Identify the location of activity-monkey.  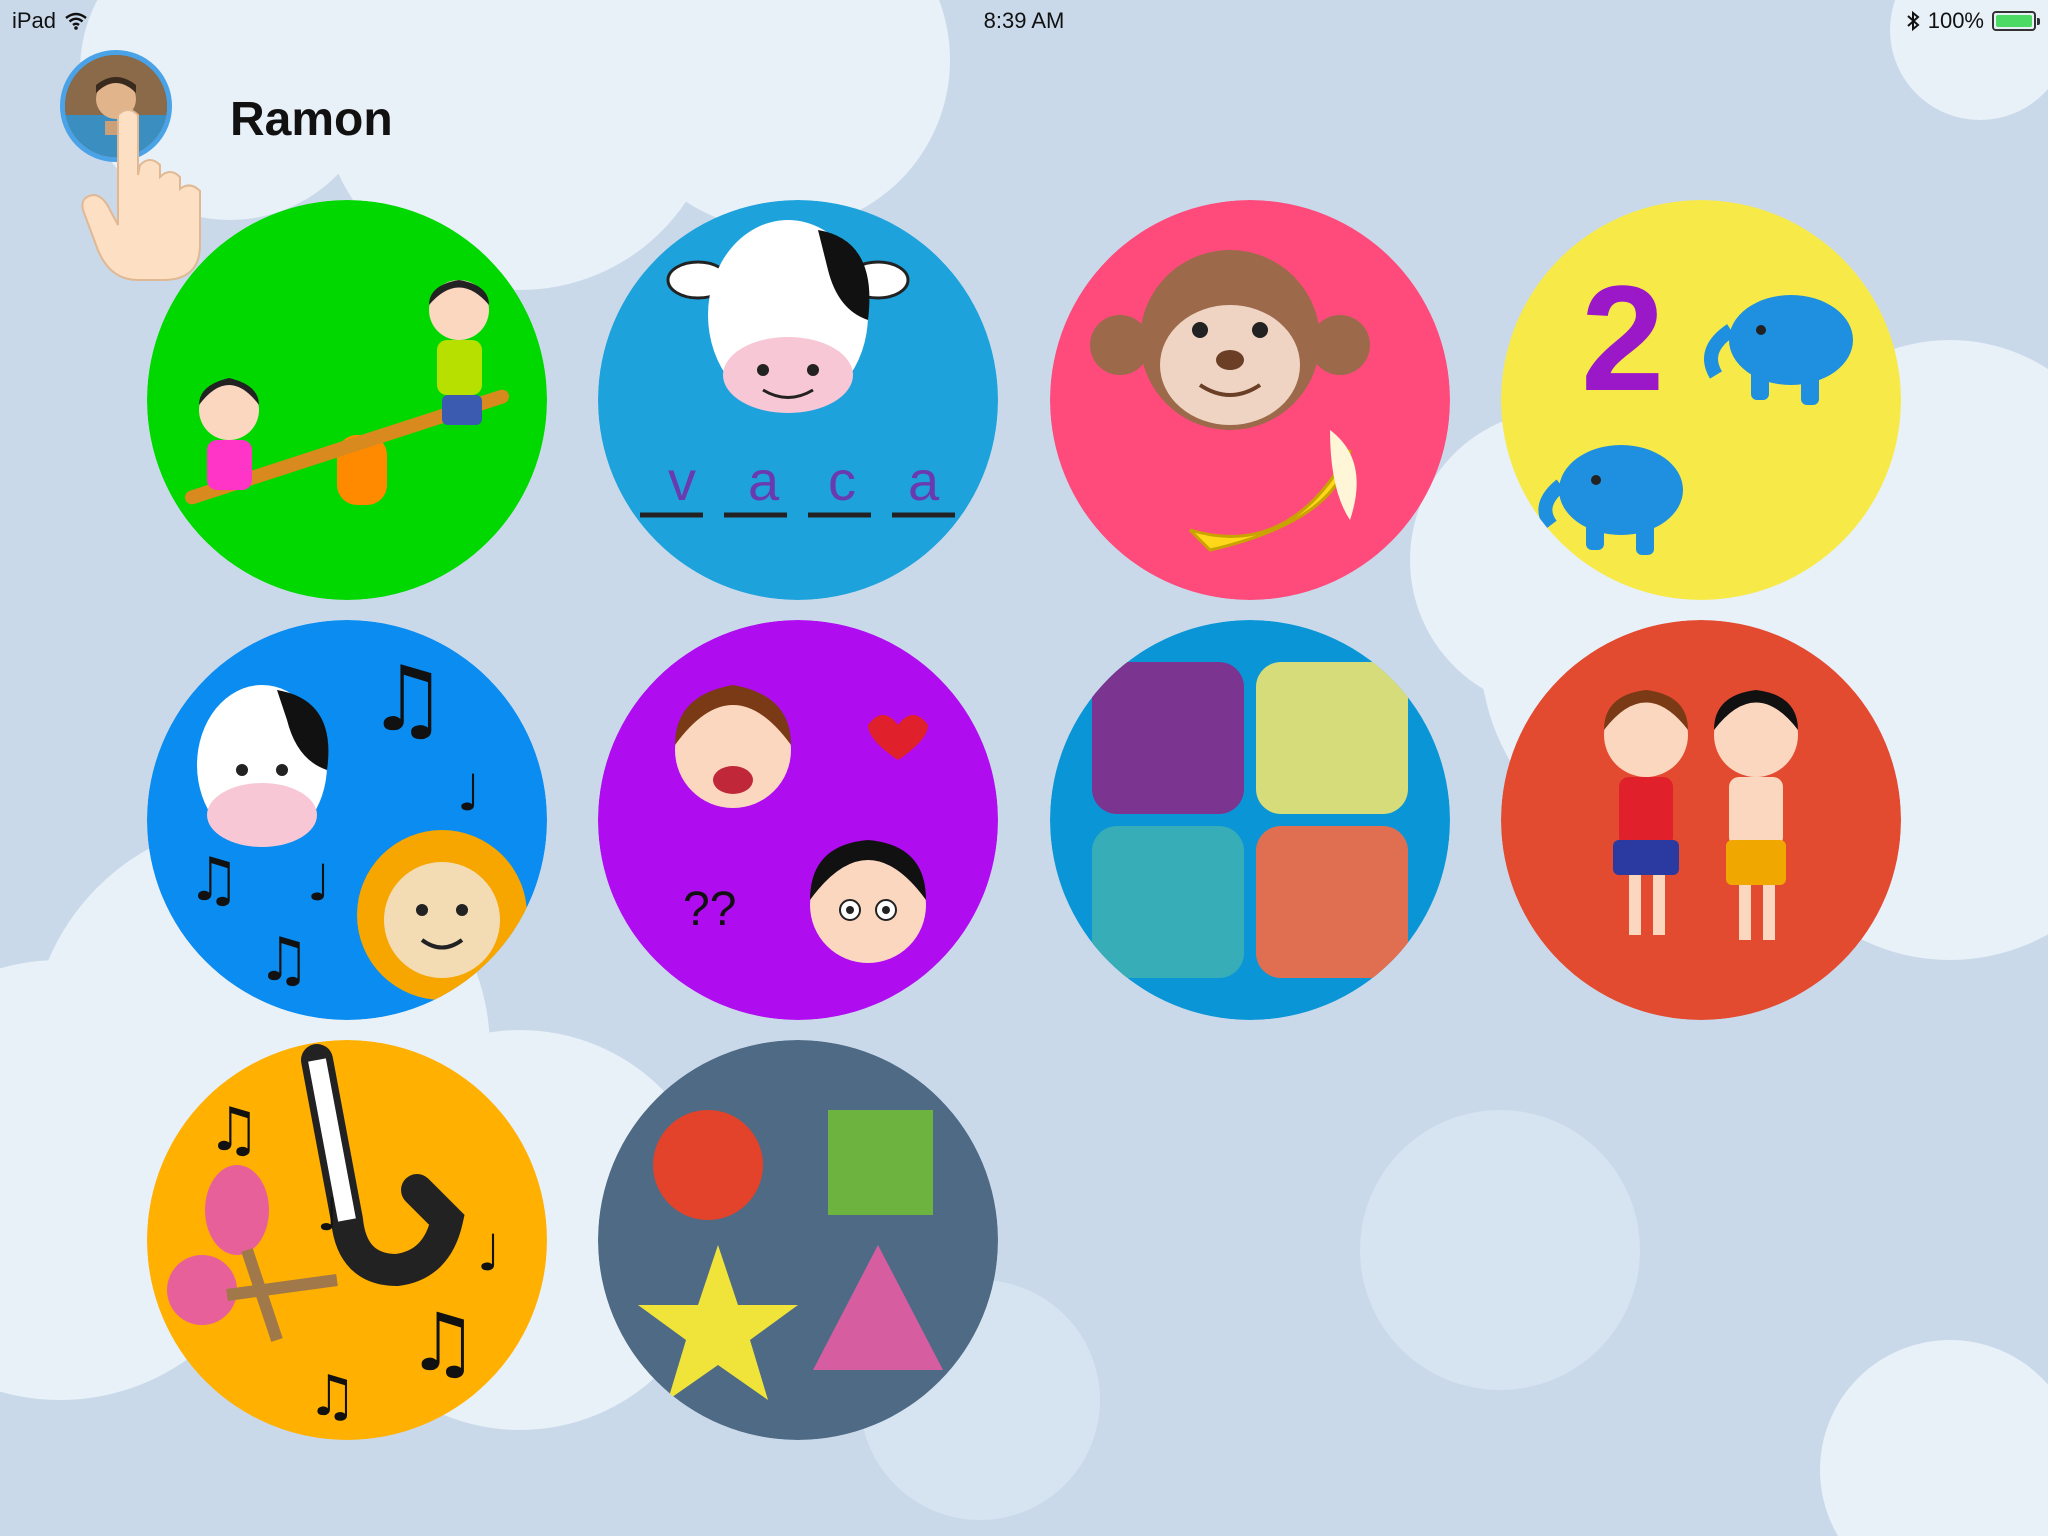
(1250, 400).